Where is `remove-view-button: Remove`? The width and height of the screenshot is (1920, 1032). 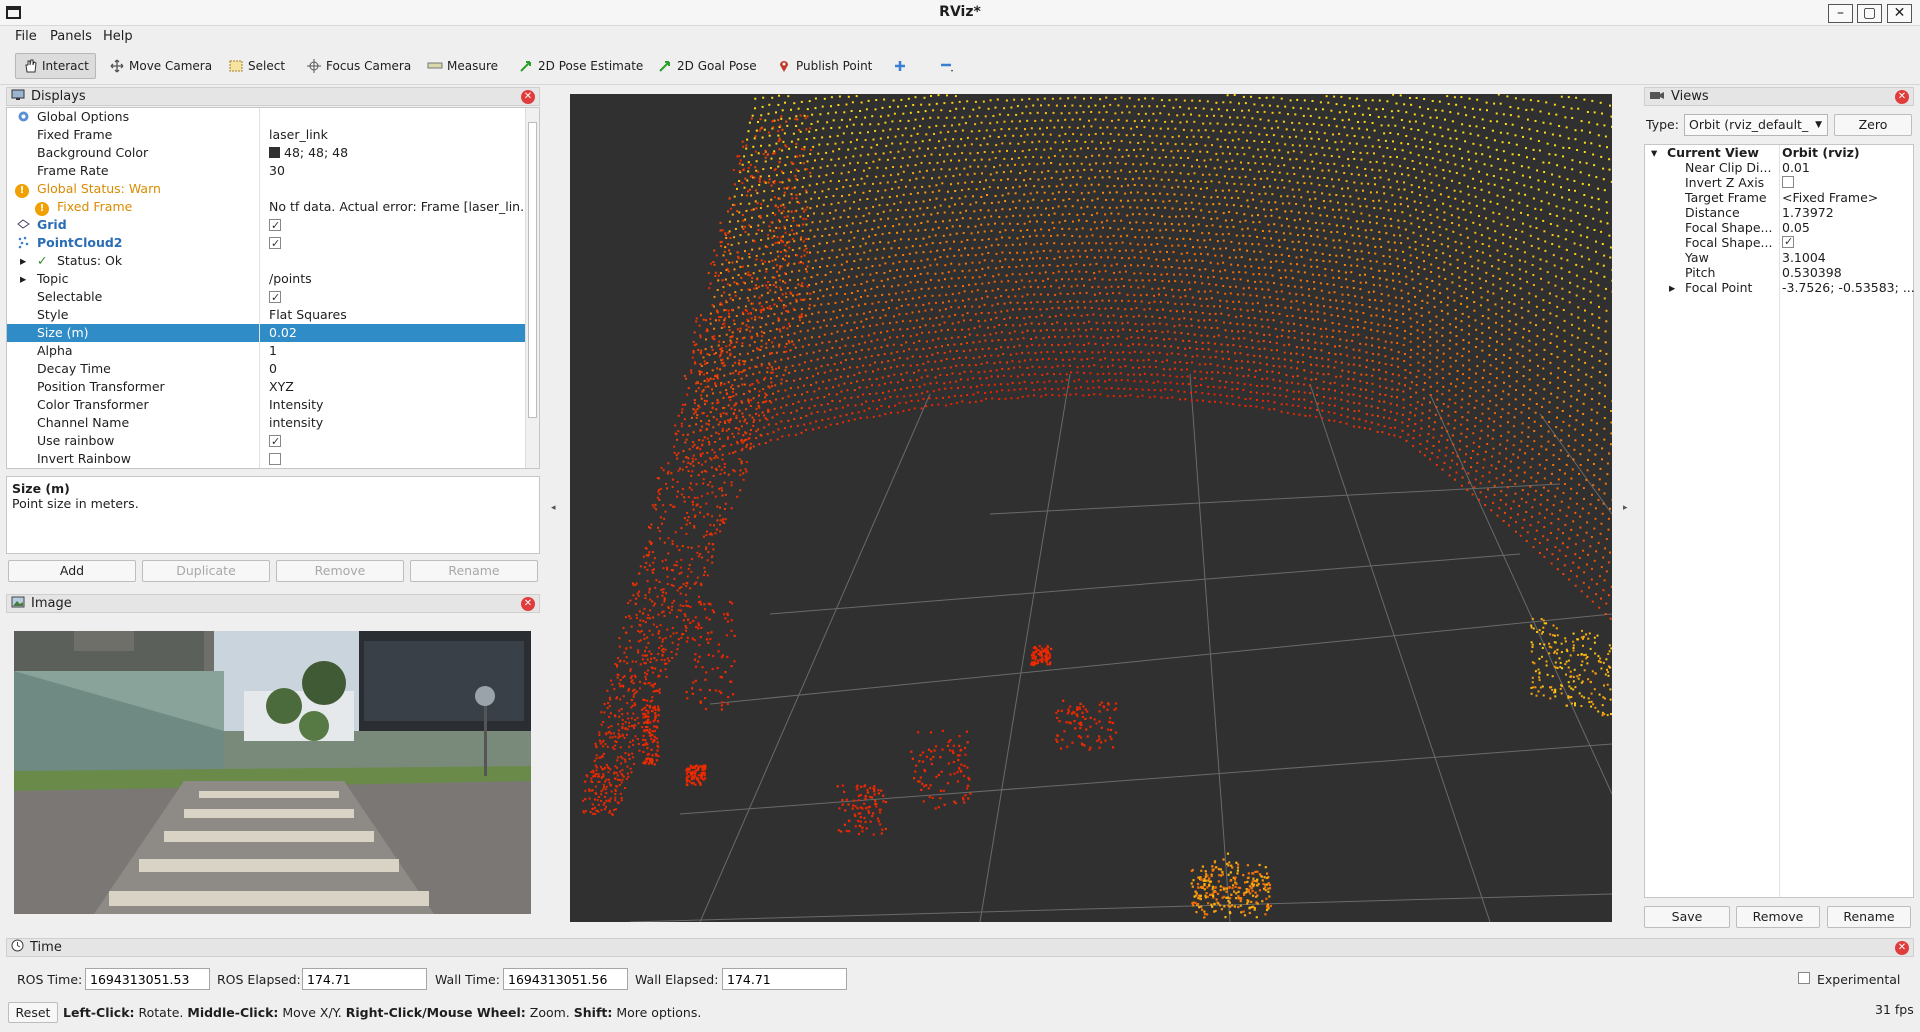 remove-view-button: Remove is located at coordinates (1778, 917).